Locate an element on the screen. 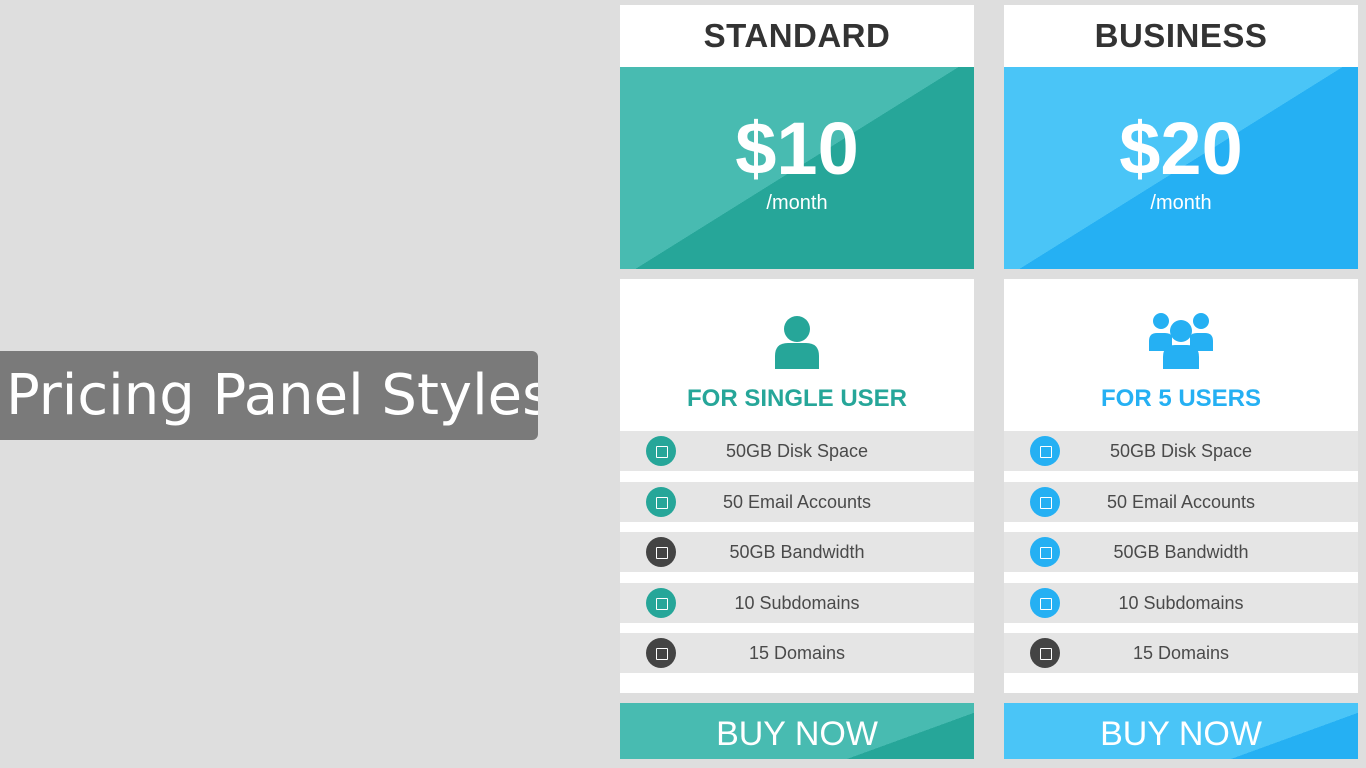 Image resolution: width=1366 pixels, height=768 pixels. price-amount: $20 is located at coordinates (1181, 148).